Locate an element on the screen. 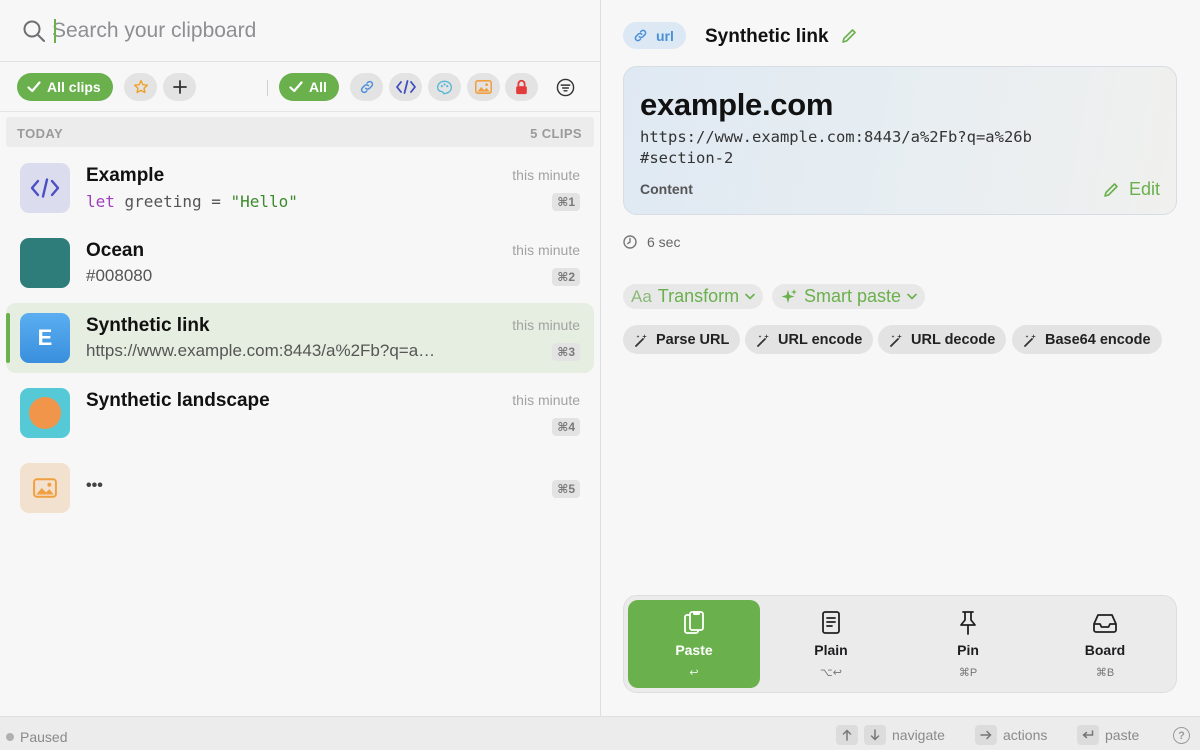  transform-label: URL encode is located at coordinates (820, 339).